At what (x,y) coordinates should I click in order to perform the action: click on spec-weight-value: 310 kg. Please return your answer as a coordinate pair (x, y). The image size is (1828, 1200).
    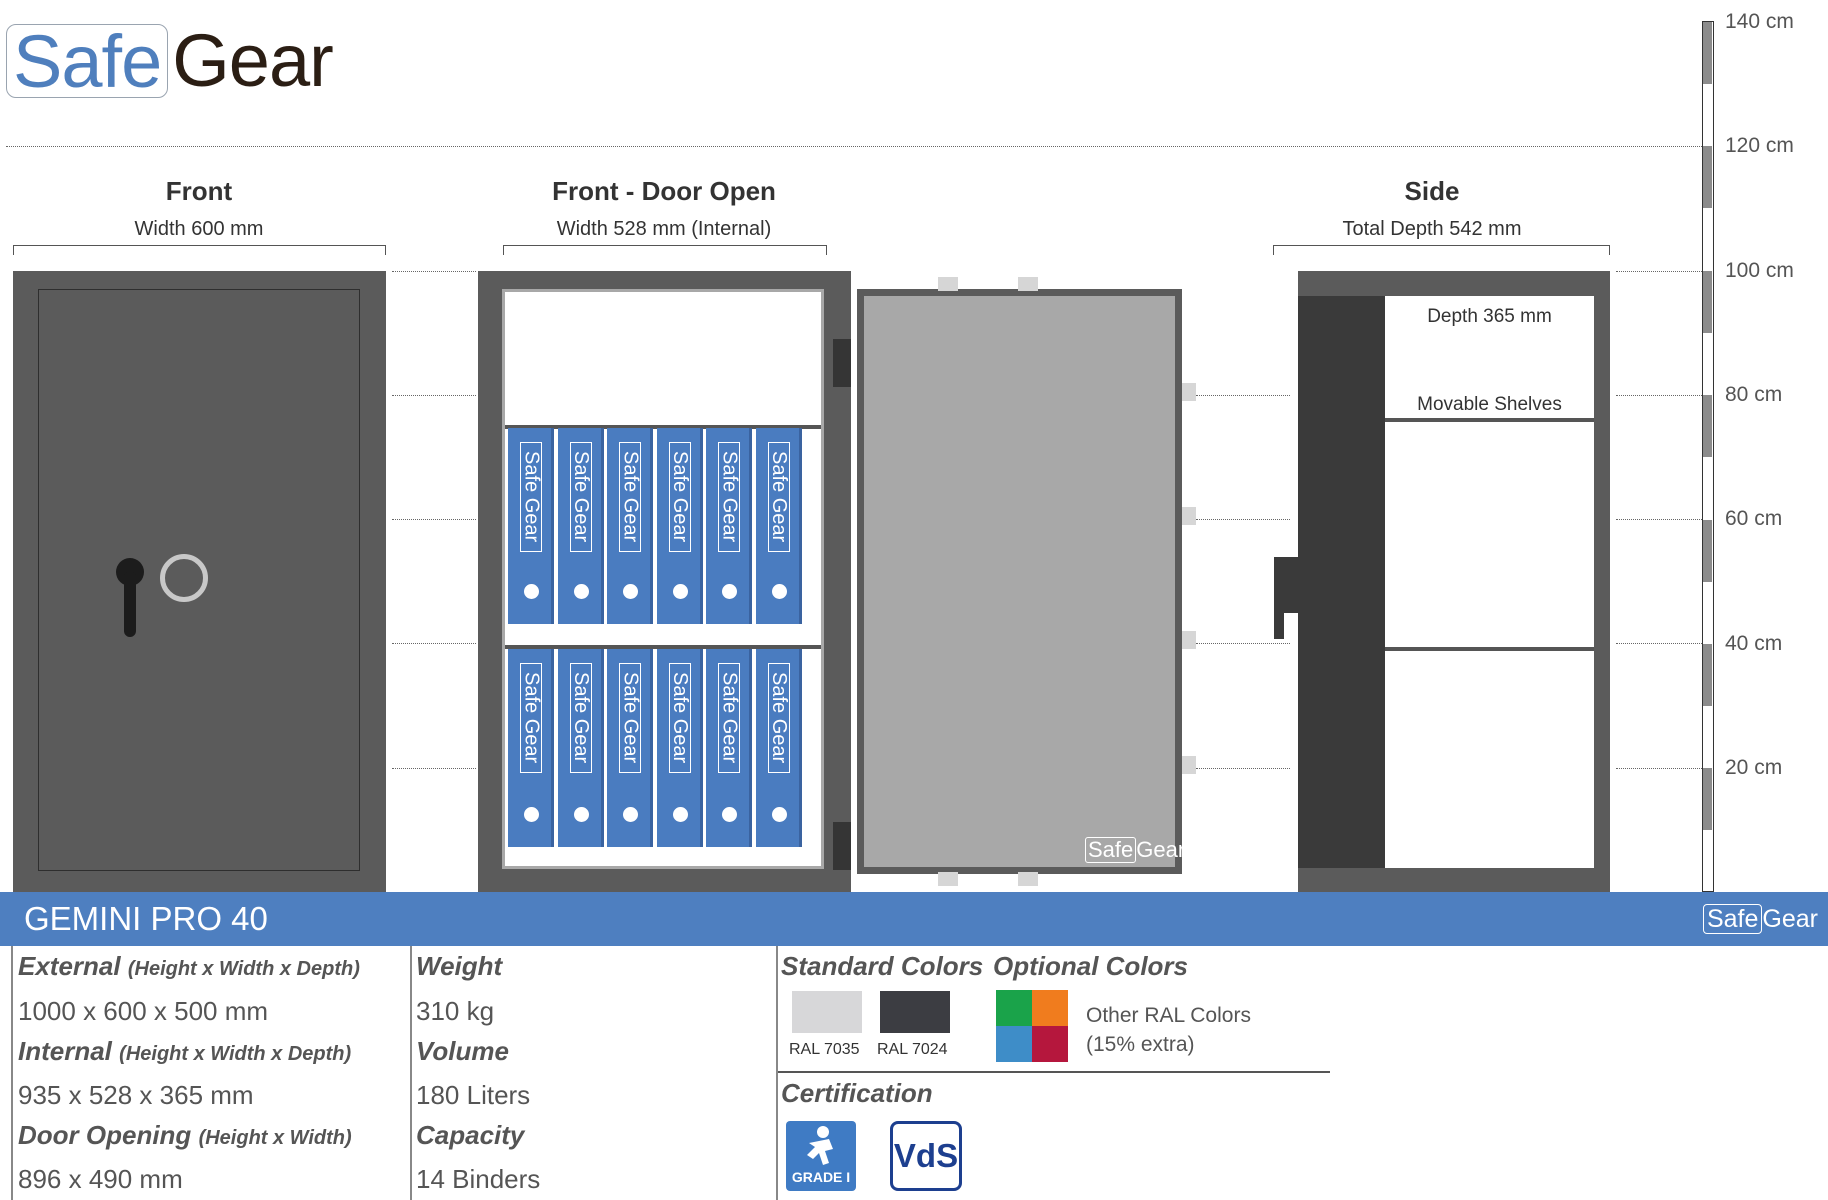
    Looking at the image, I should click on (455, 1011).